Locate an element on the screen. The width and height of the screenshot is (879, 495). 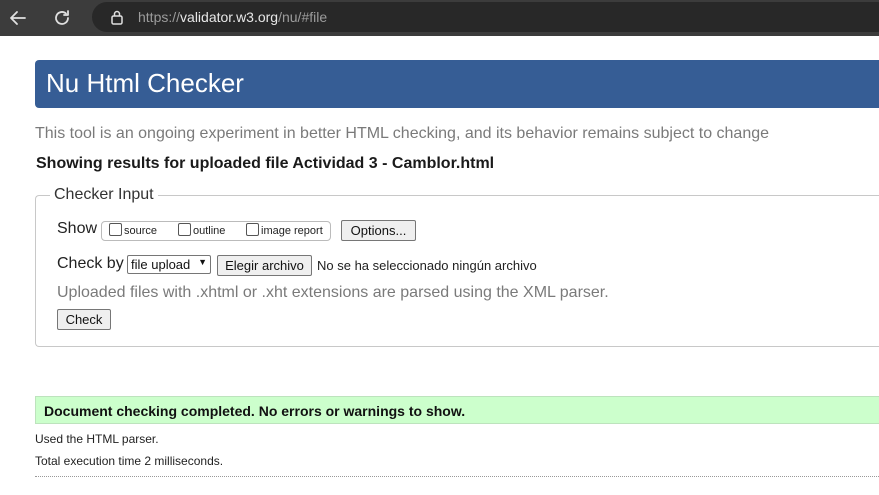
image-report-checkbox is located at coordinates (252, 229).